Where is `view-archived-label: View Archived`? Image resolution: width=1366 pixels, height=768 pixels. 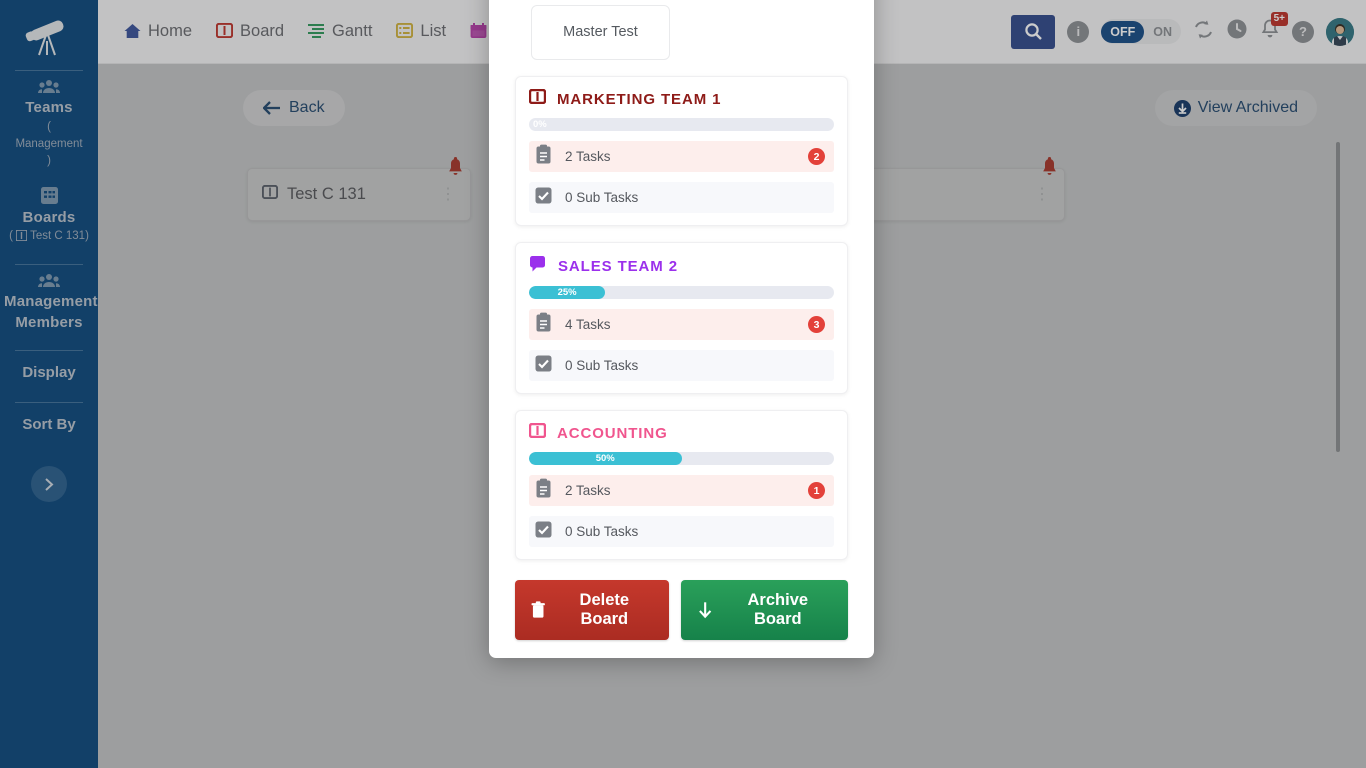
view-archived-label: View Archived is located at coordinates (1247, 107).